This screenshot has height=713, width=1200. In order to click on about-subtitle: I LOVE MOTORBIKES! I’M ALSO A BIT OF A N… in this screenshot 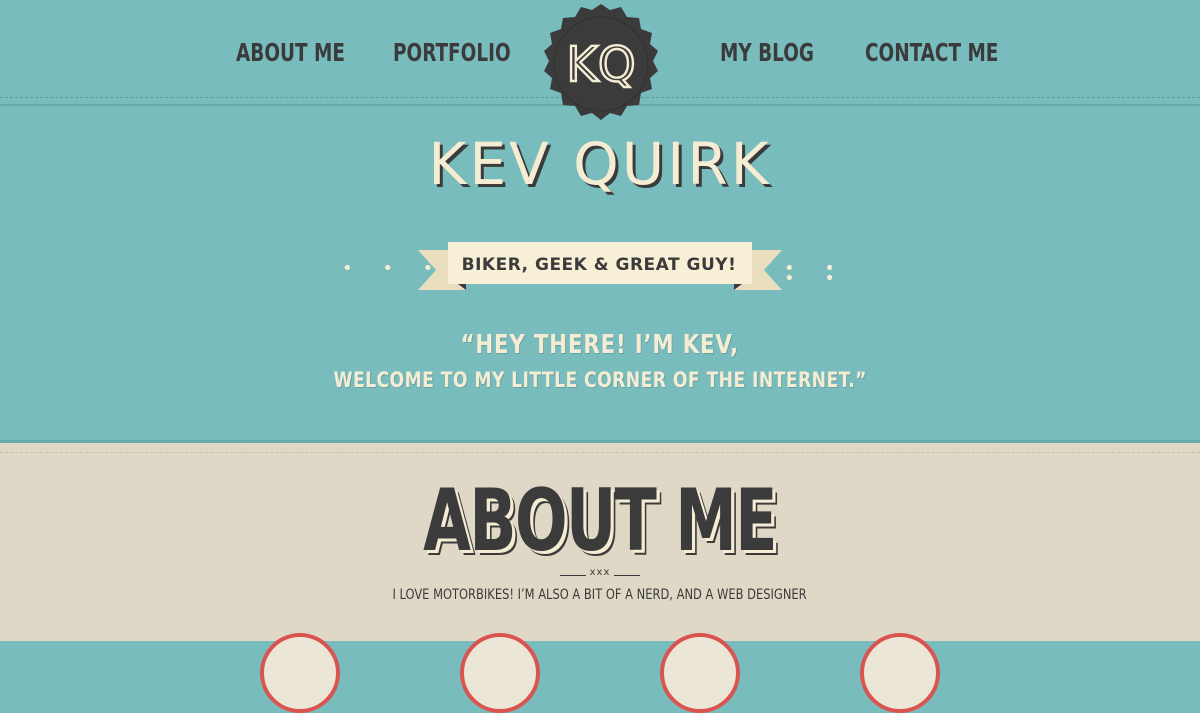, I will do `click(600, 595)`.